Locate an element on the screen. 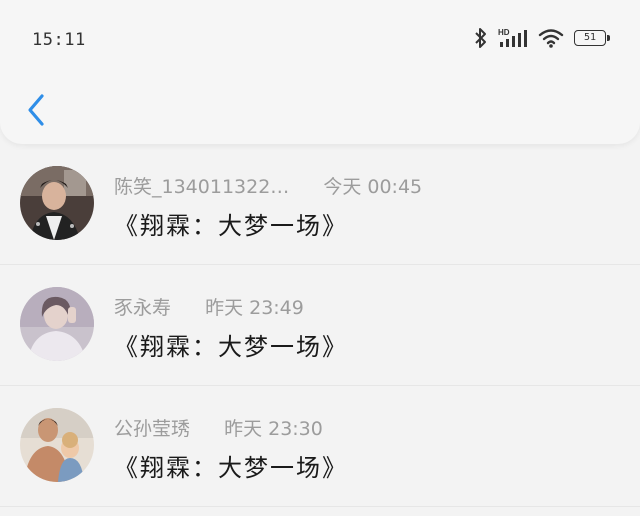 The image size is (640, 516). comment-meta: 公孙莹琇 昨天 23:30 is located at coordinates (218, 427).